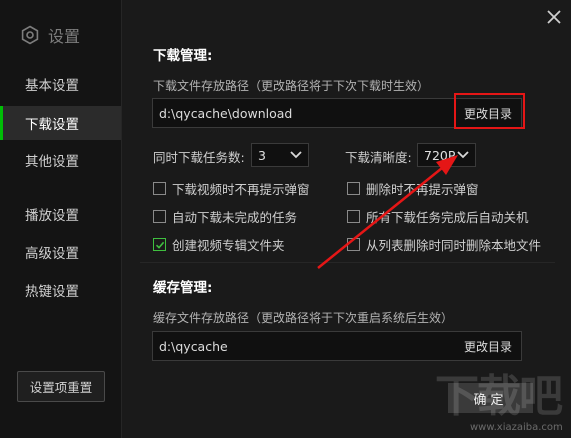 The image size is (571, 438). I want to click on concurrent-tasks-select: 3, so click(280, 155).